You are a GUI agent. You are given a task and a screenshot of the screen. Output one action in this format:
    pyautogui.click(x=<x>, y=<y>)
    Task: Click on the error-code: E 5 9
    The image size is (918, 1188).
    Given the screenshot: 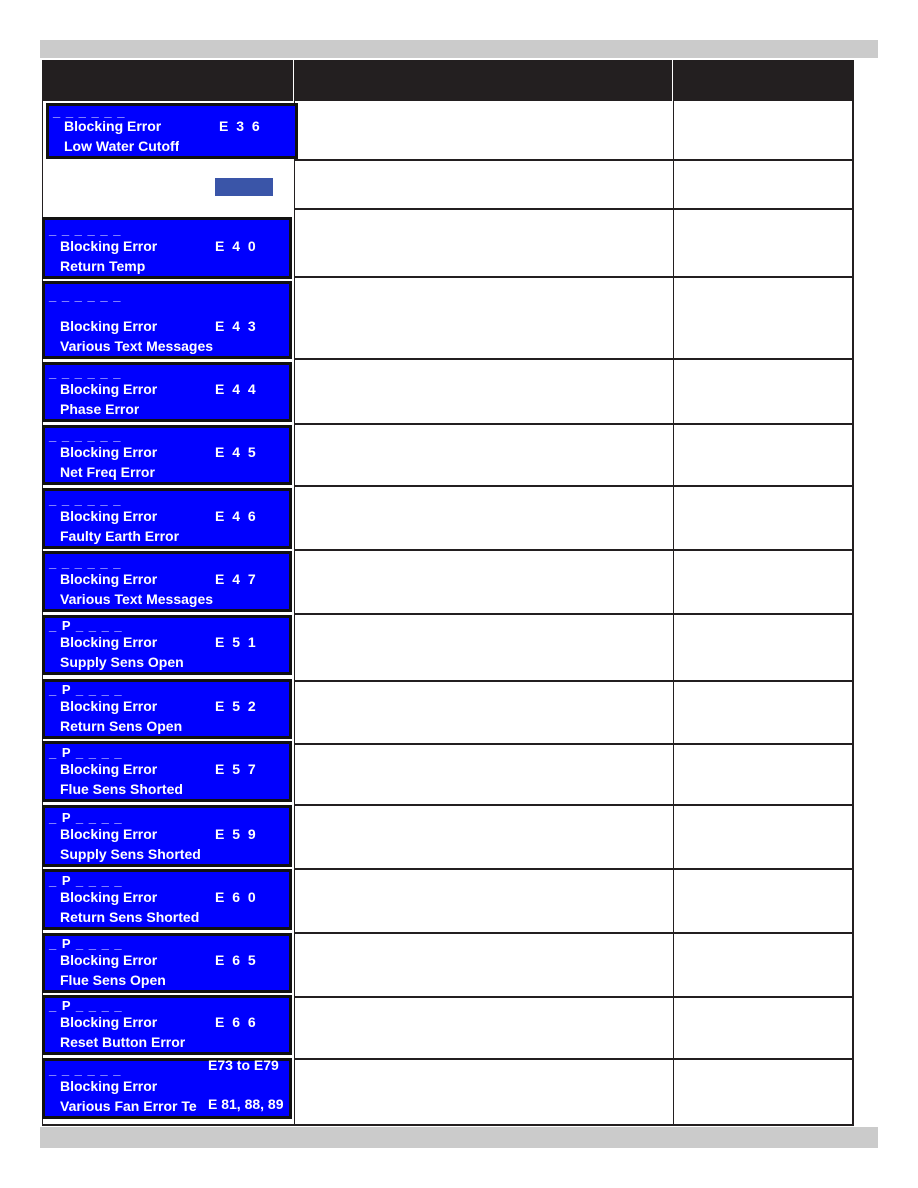 What is the action you would take?
    pyautogui.click(x=236, y=834)
    